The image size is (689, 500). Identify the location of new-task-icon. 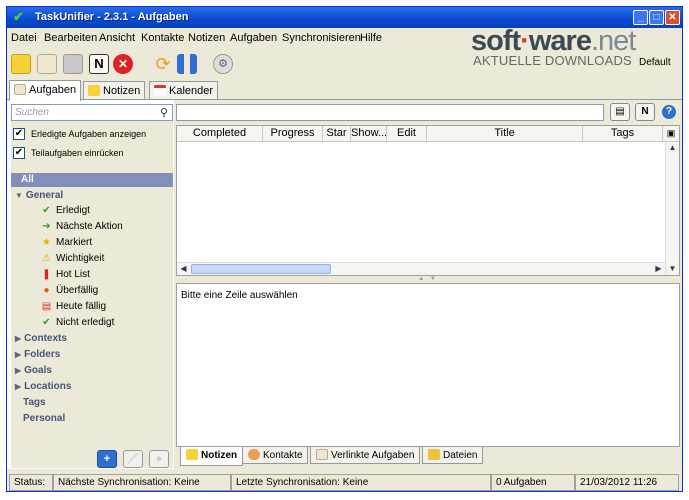
(21, 64).